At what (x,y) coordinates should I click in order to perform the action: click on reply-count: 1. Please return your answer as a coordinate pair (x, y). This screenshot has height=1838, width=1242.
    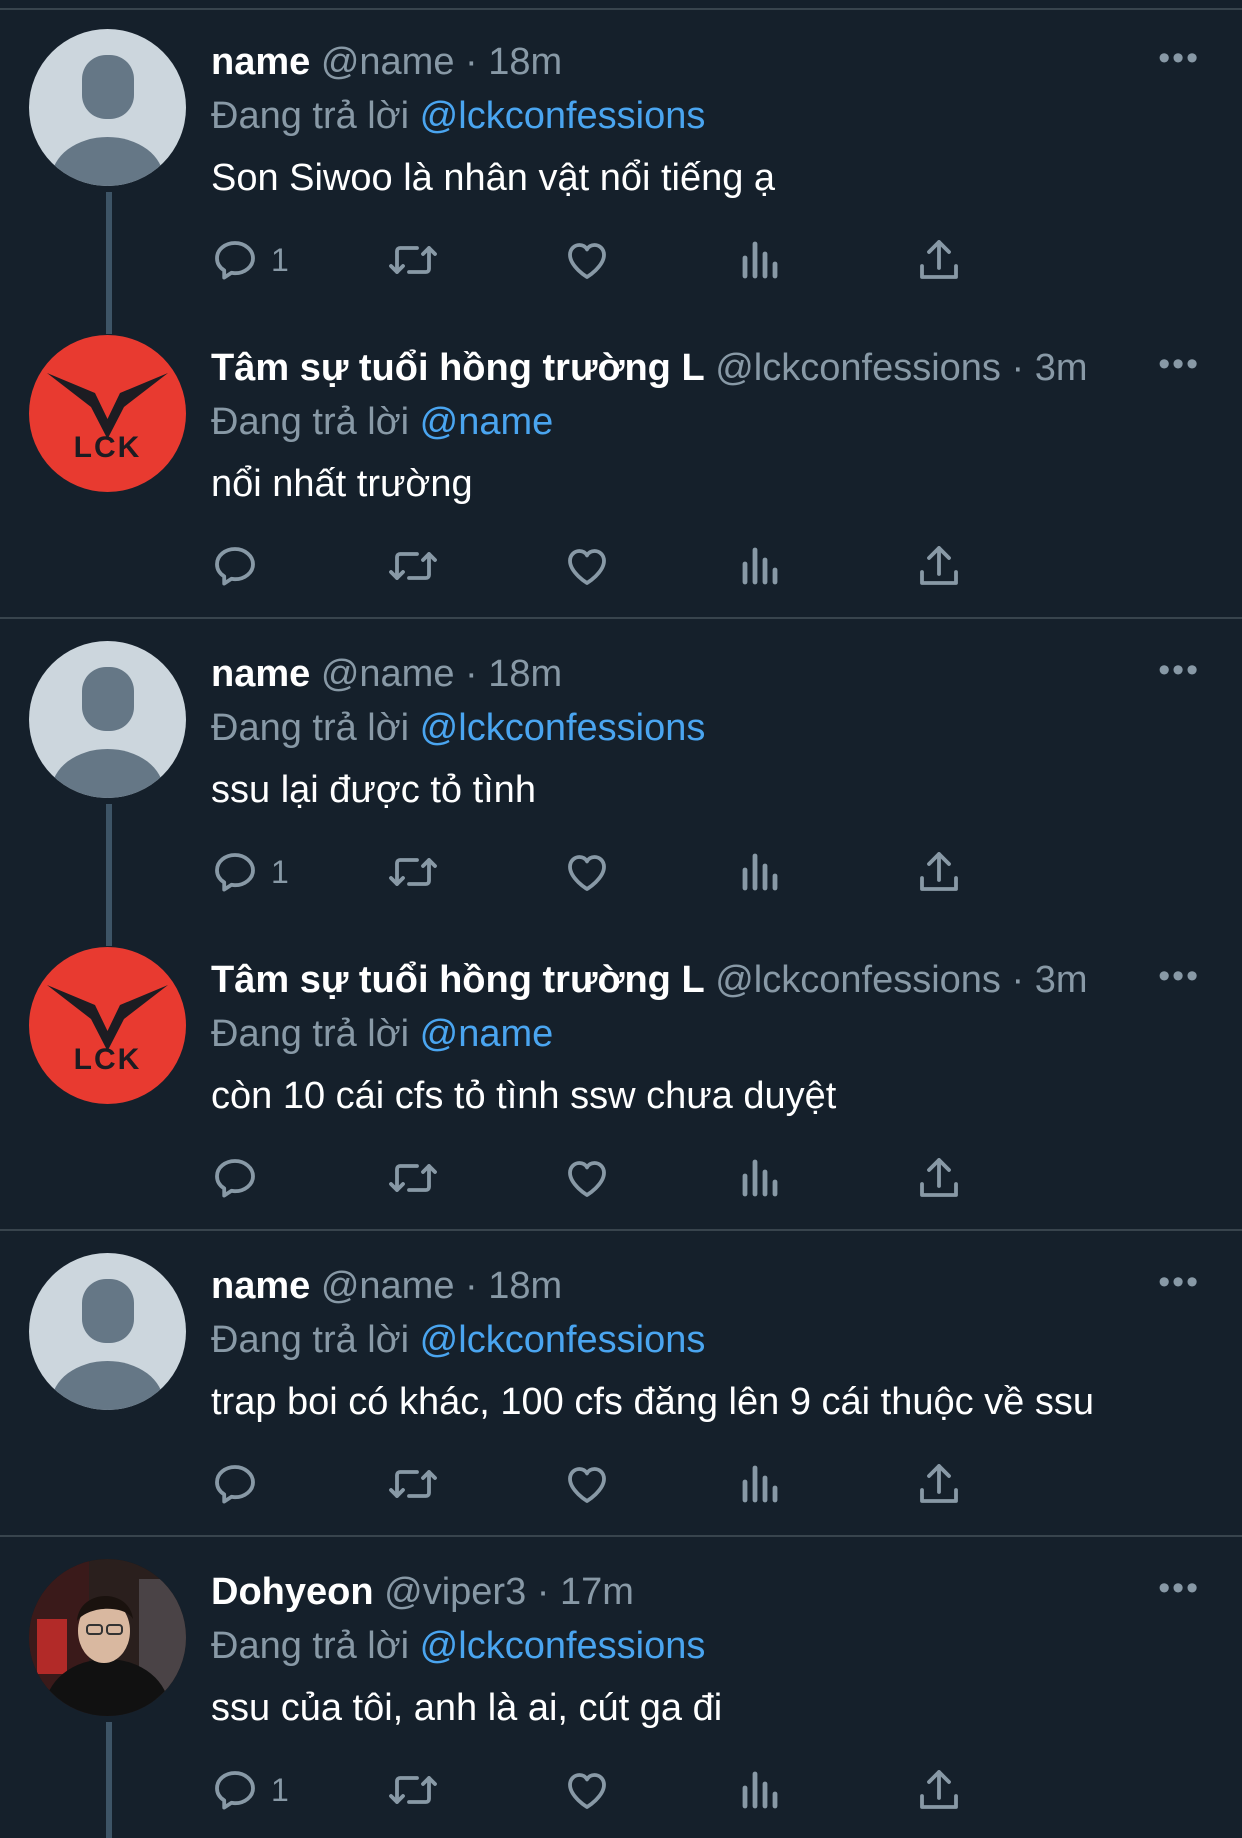
    Looking at the image, I should click on (280, 871).